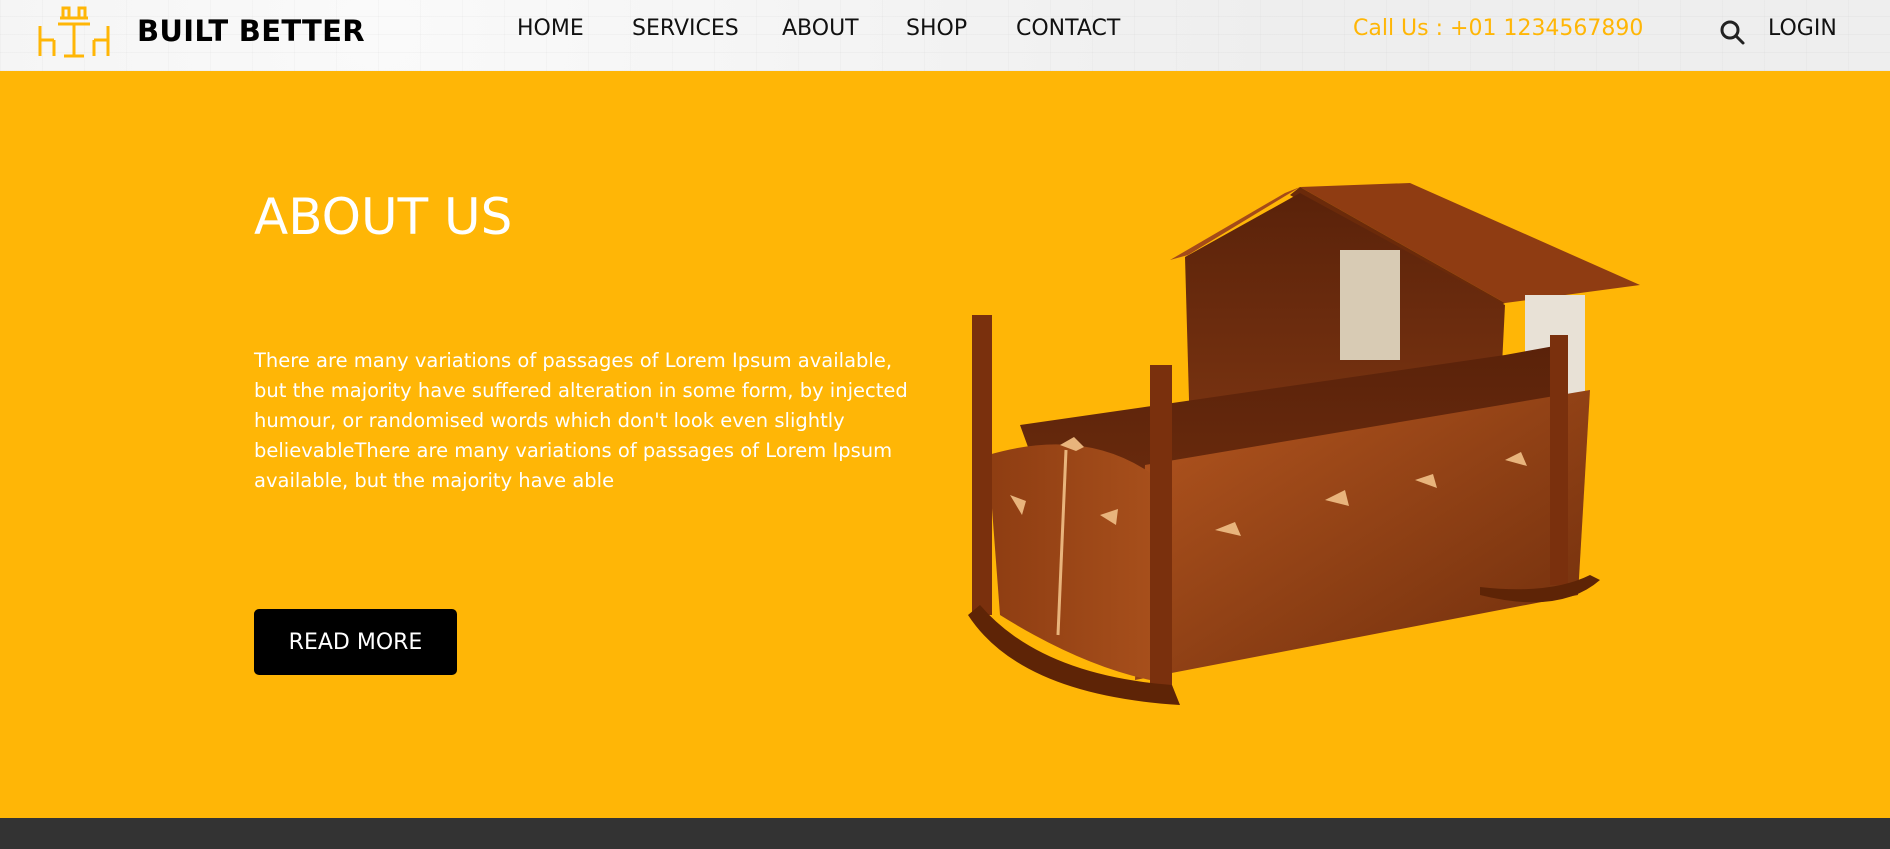 This screenshot has height=849, width=1890. What do you see at coordinates (945, 833) in the screenshot?
I see `footer-bar` at bounding box center [945, 833].